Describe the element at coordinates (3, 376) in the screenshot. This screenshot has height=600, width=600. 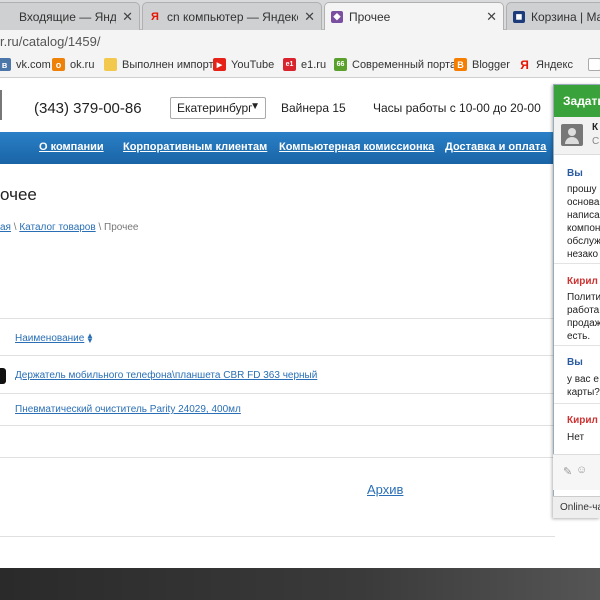
I see `product-thumbnail` at that location.